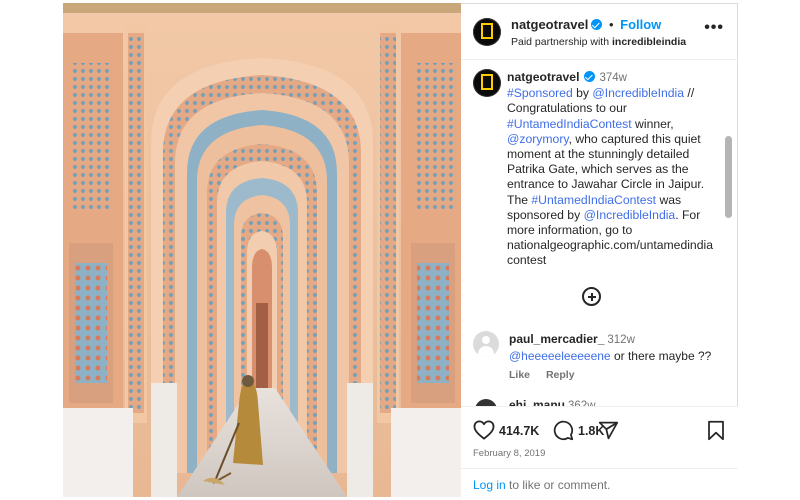  What do you see at coordinates (519, 431) in the screenshot?
I see `likes-count: 414.7K` at bounding box center [519, 431].